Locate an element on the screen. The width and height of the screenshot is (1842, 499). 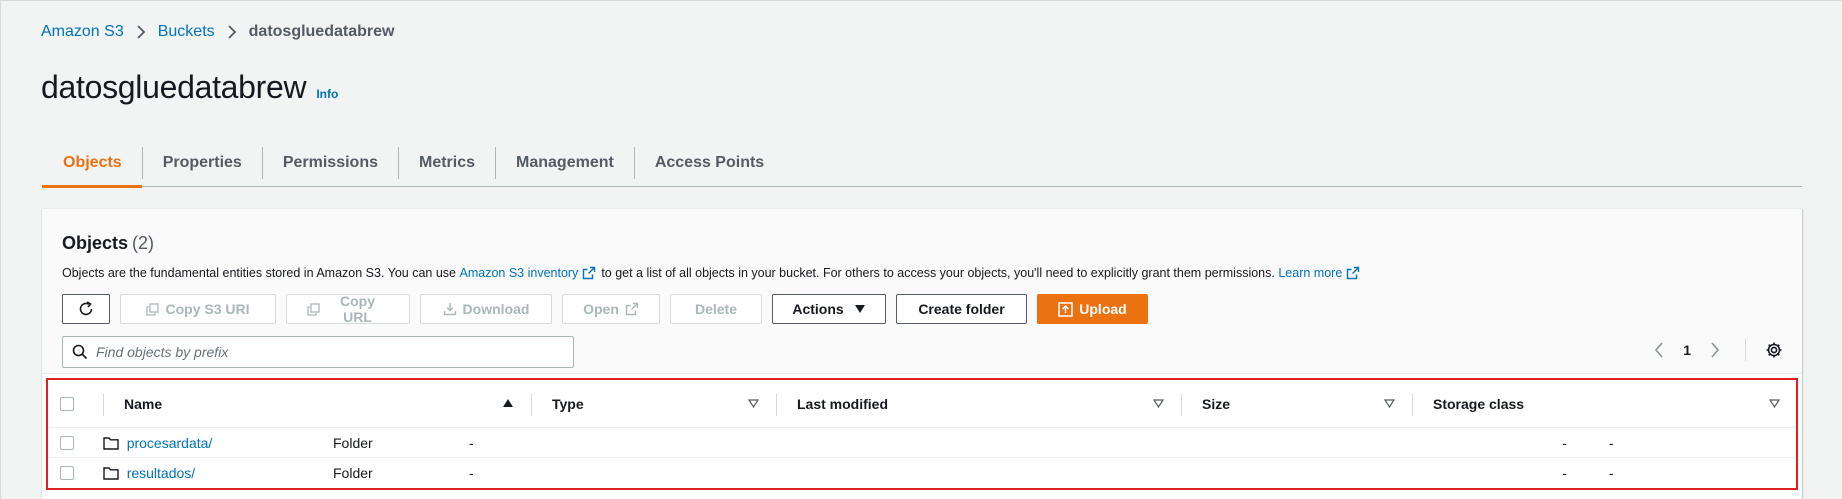
breadcrumb-current: datosgluedatabrew is located at coordinates (321, 31).